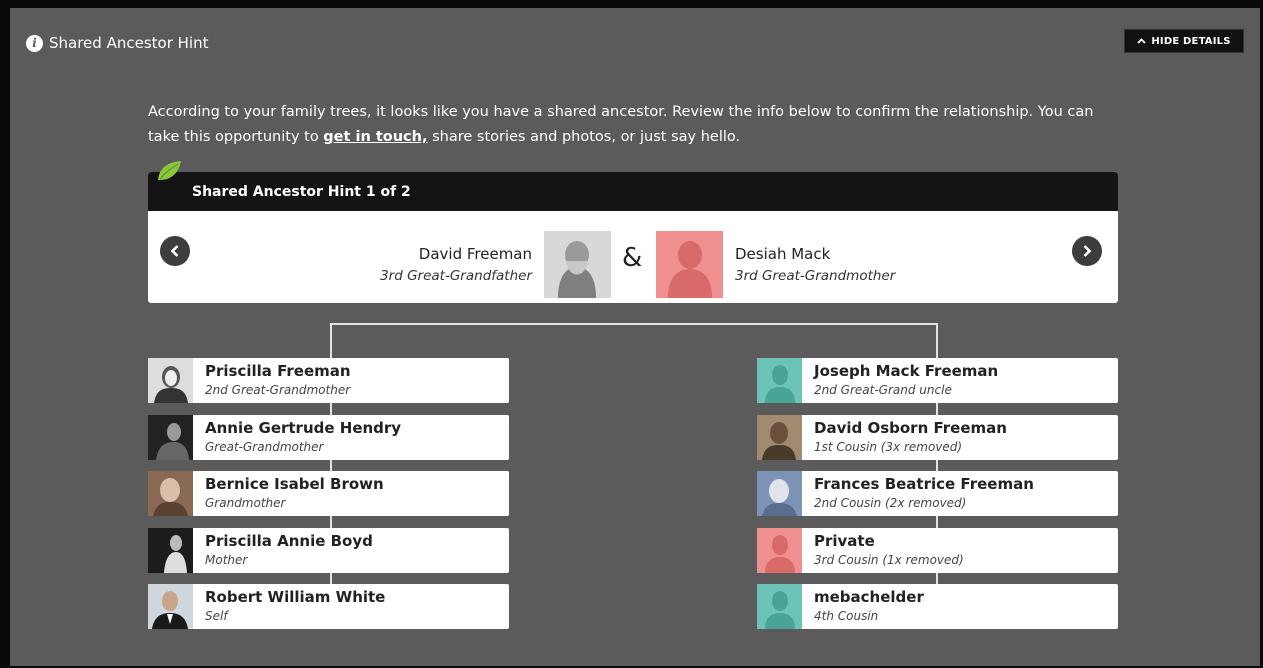 This screenshot has height=668, width=1263. I want to click on lineage-card-right: Joseph Mack Freeman 2nd Great-Grand uncle, so click(937, 380).